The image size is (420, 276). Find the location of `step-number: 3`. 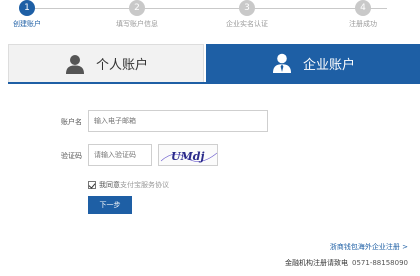

step-number: 3 is located at coordinates (247, 8).